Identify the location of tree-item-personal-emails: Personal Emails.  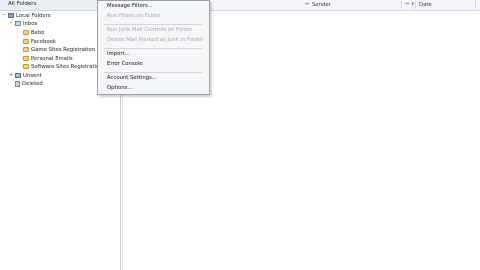
(48, 59).